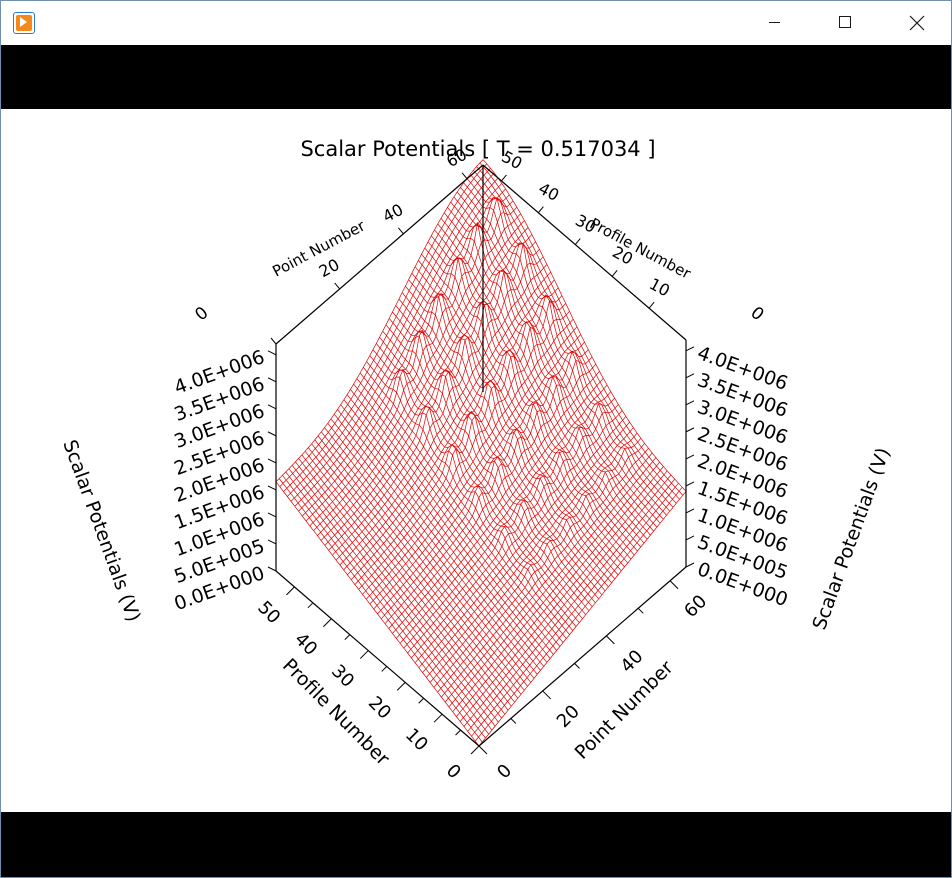  I want to click on back-profile-tick-label: 10, so click(659, 287).